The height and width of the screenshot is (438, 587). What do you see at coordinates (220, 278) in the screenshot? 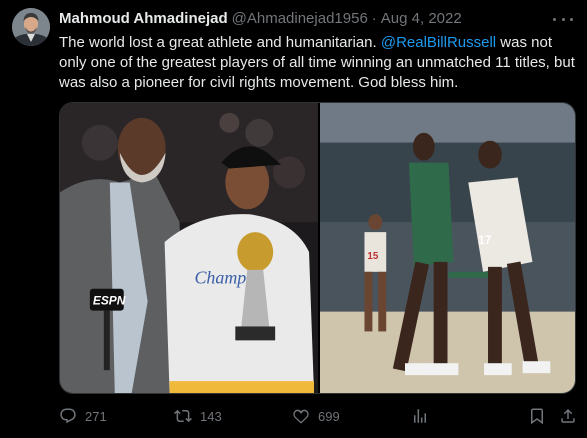
I see `shirt-text: Champ` at bounding box center [220, 278].